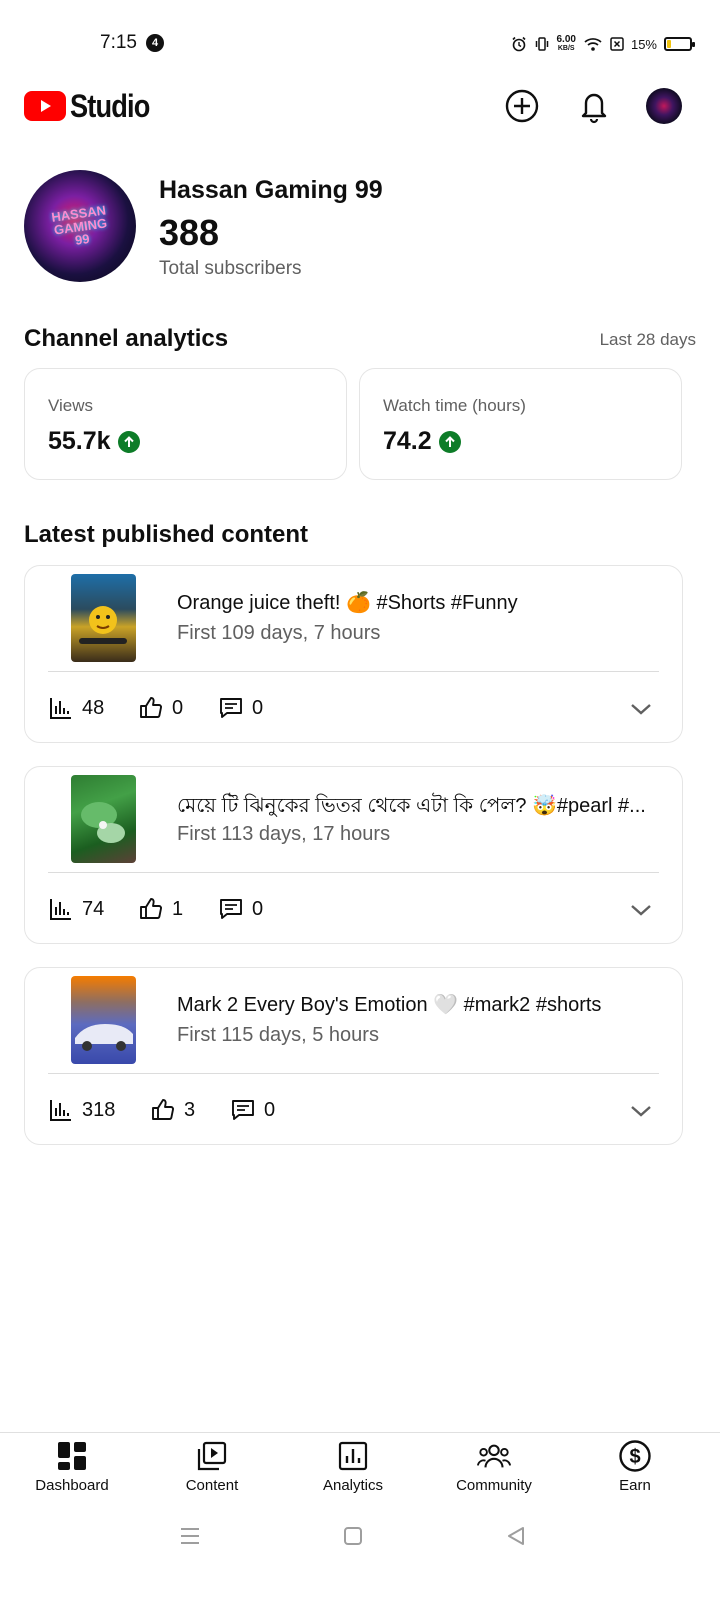 This screenshot has width=720, height=1600. Describe the element at coordinates (279, 633) in the screenshot. I see `video-age: First 109 days, 7 hours` at that location.